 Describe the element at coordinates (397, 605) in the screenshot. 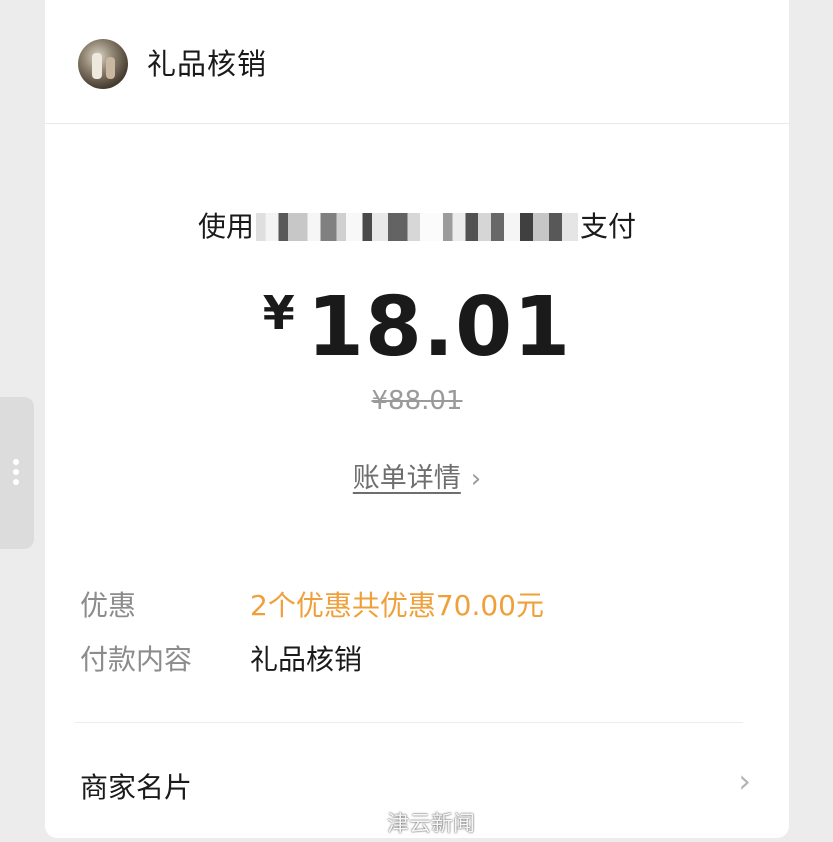

I see `discount-value: 2个优惠共优惠70.00元` at that location.